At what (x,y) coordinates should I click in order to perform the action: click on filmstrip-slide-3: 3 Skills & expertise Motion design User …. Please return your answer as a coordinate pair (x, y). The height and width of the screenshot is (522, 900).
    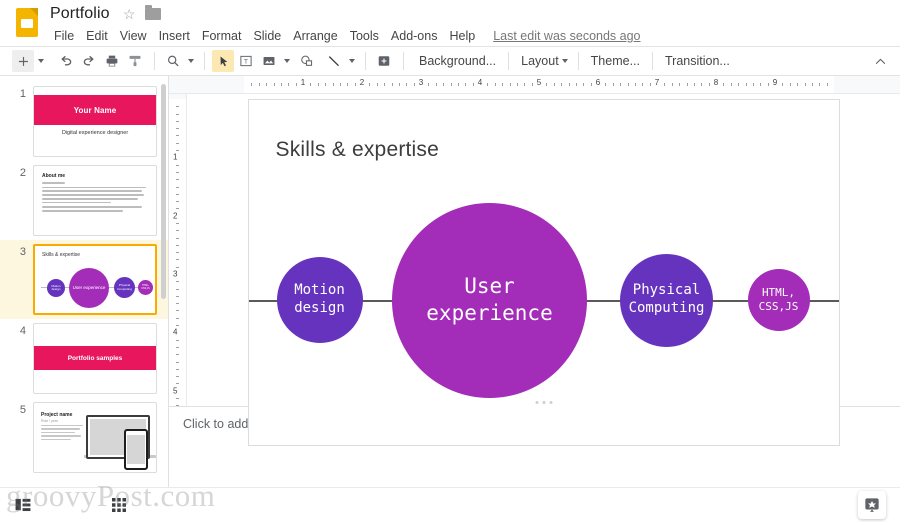
    Looking at the image, I should click on (84, 279).